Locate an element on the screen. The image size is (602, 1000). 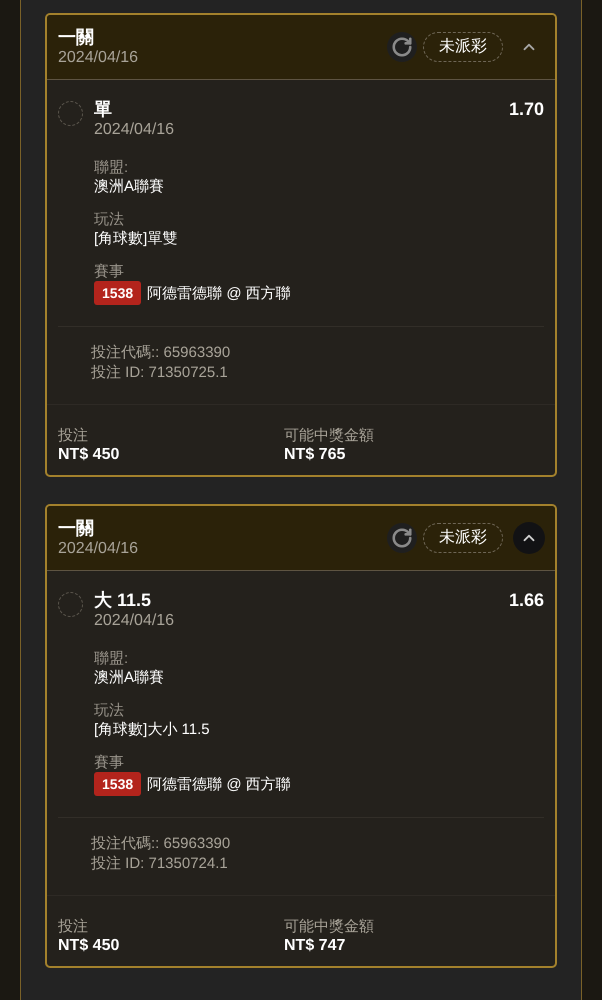
field-value: [角球數]單雙 is located at coordinates (136, 238).